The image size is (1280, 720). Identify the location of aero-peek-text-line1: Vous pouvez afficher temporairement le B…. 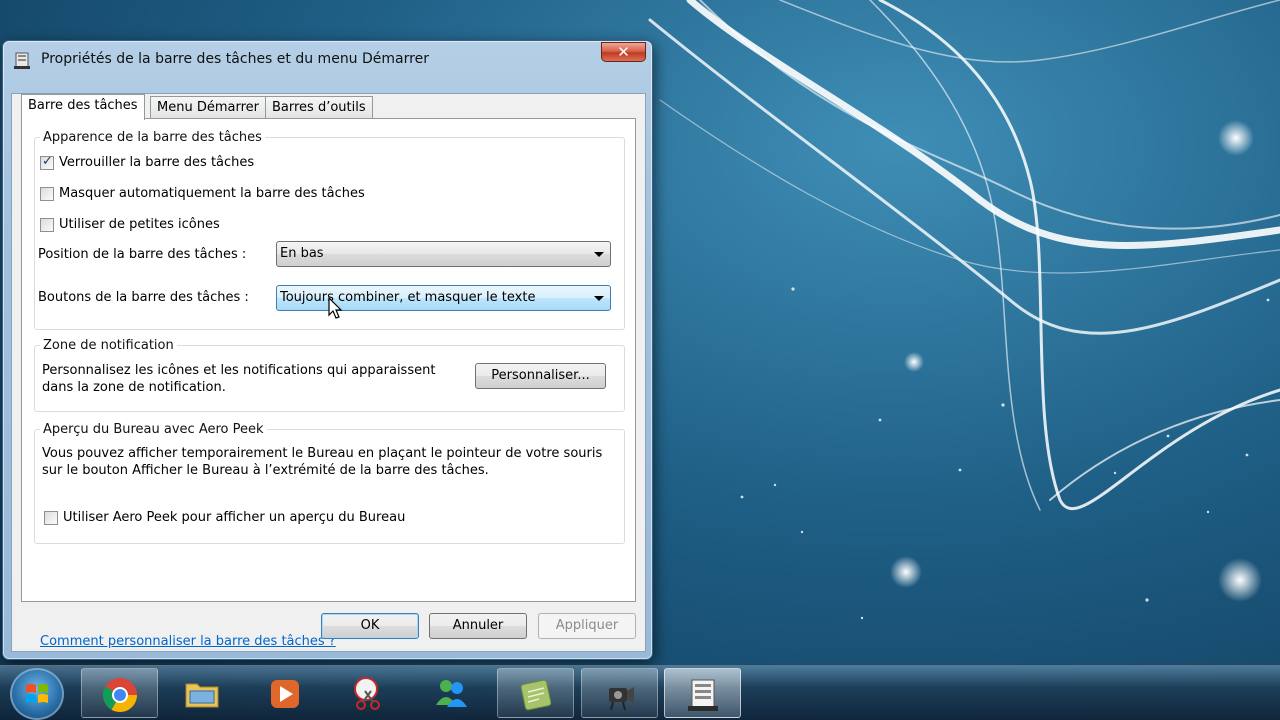
(322, 453).